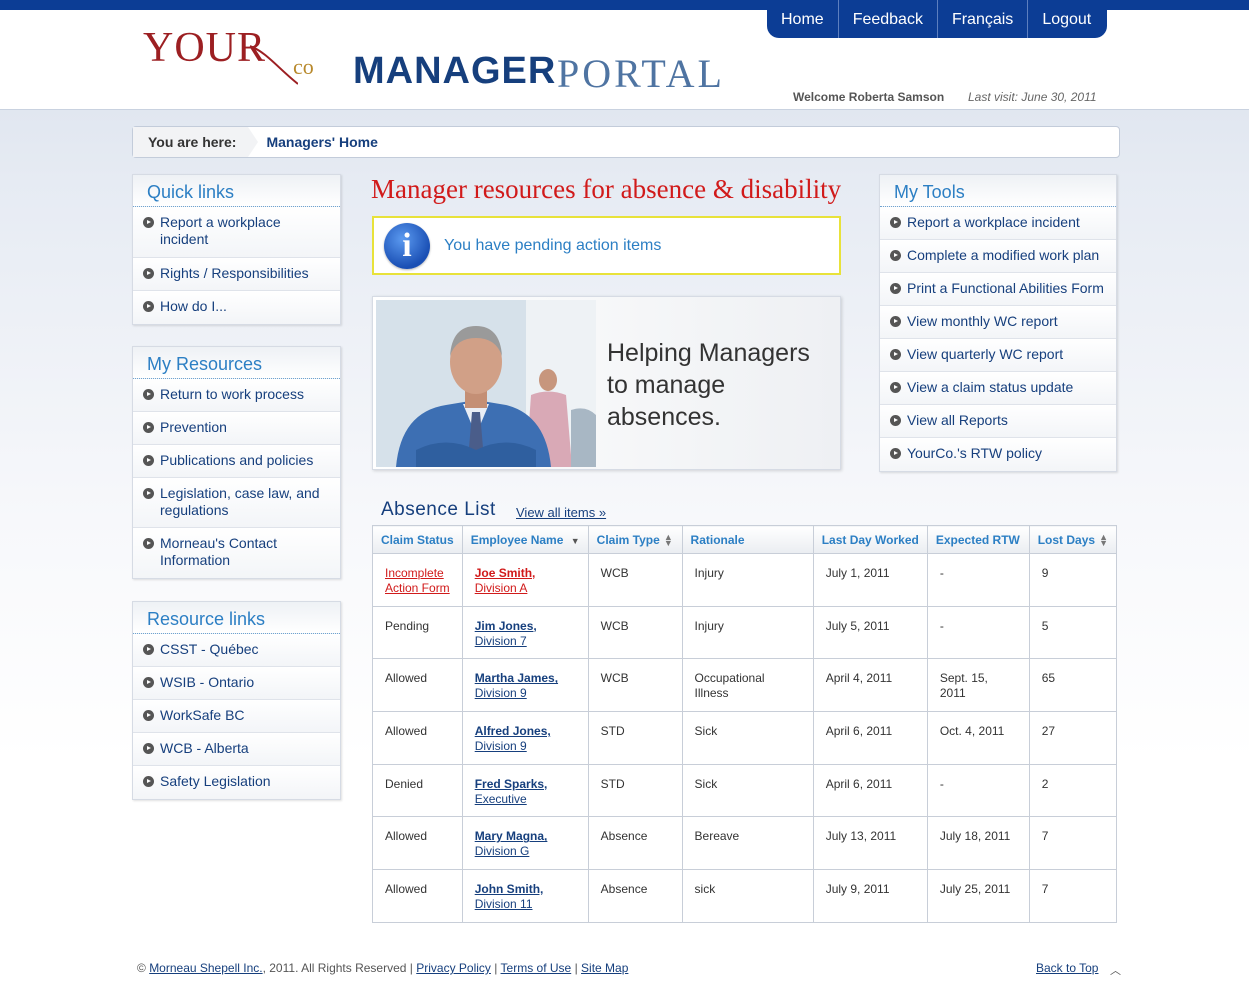  What do you see at coordinates (747, 539) in the screenshot?
I see `col-rationale: Rationale` at bounding box center [747, 539].